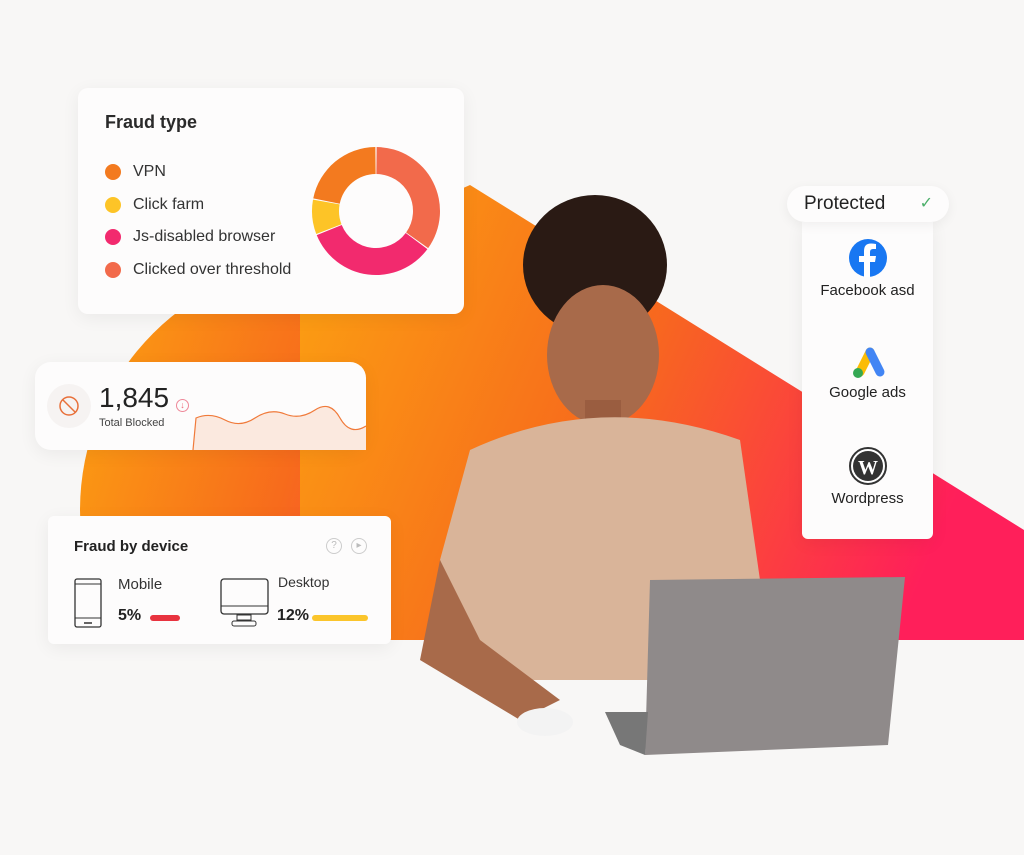 The width and height of the screenshot is (1024, 855). Describe the element at coordinates (868, 362) in the screenshot. I see `google-ads-icon` at that location.